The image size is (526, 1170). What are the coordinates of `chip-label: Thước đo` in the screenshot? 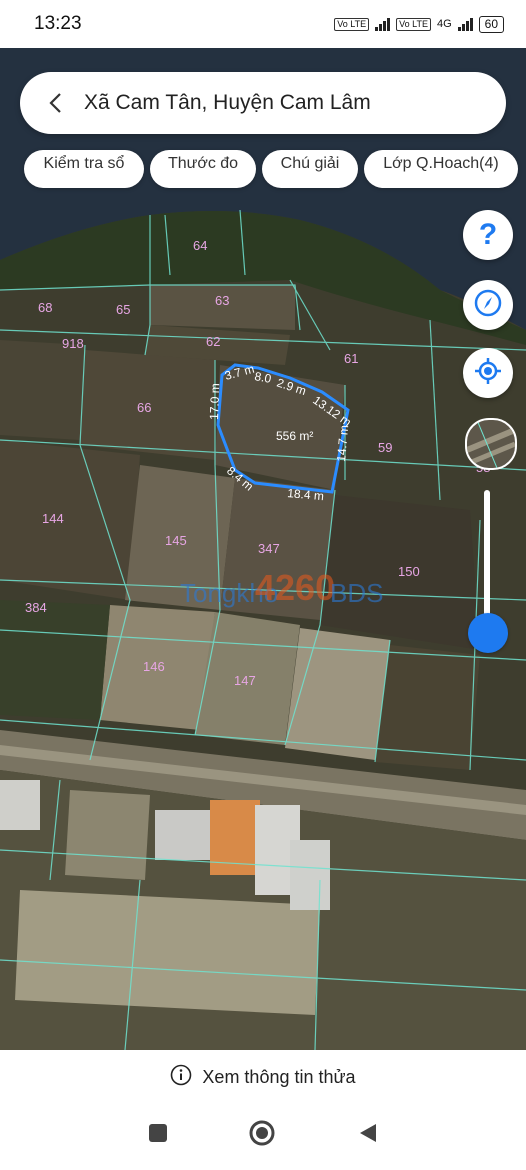 It's located at (203, 163).